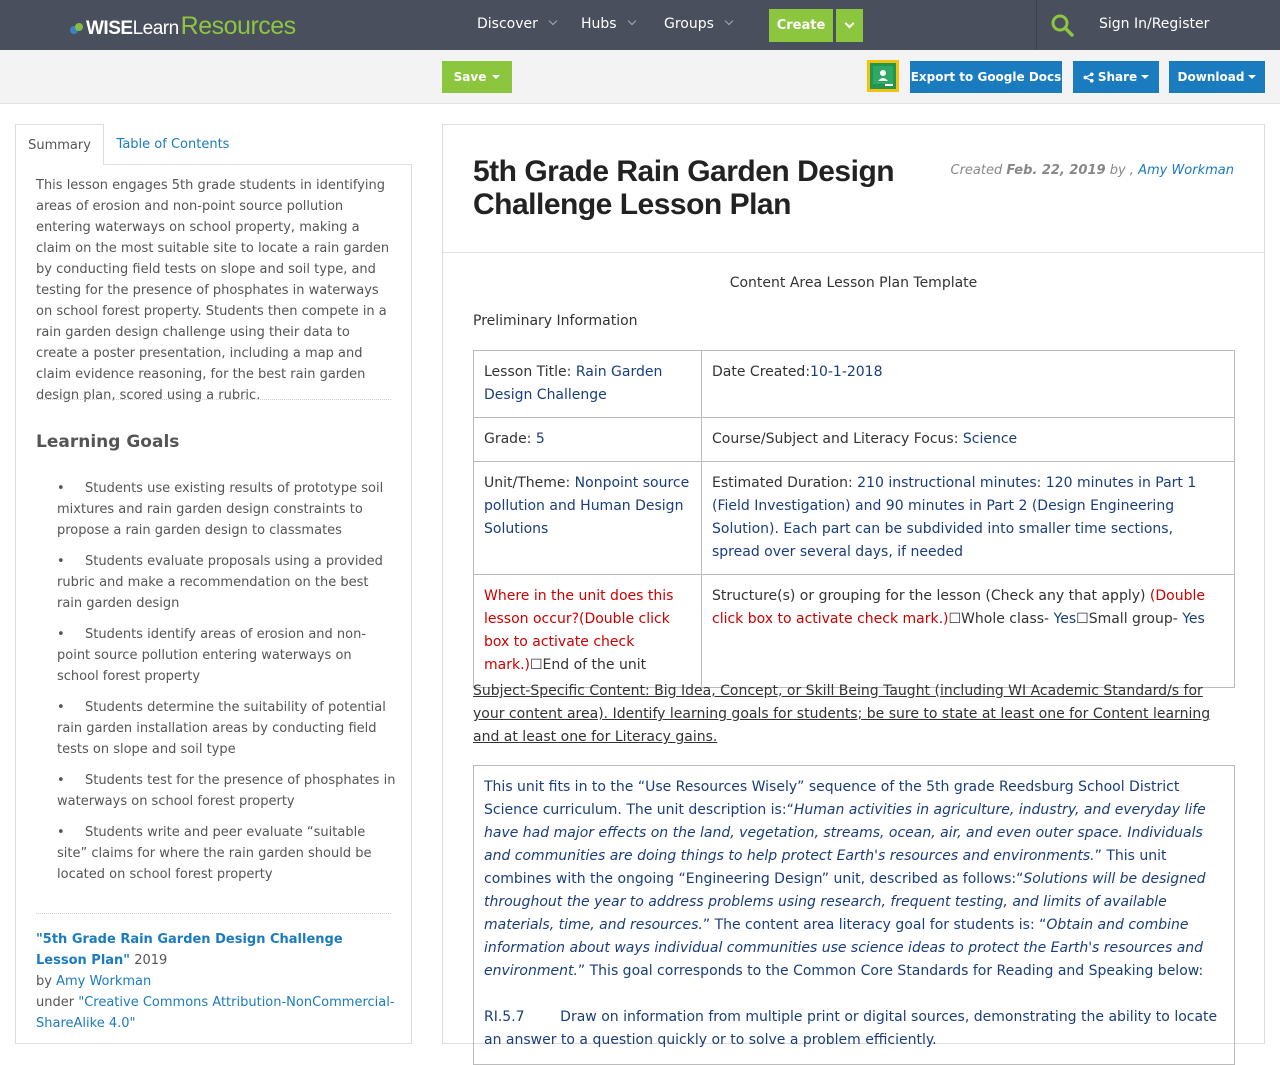 The width and height of the screenshot is (1280, 1065). Describe the element at coordinates (853, 283) in the screenshot. I see `template-title: Content Area Lesson Plan Template` at that location.